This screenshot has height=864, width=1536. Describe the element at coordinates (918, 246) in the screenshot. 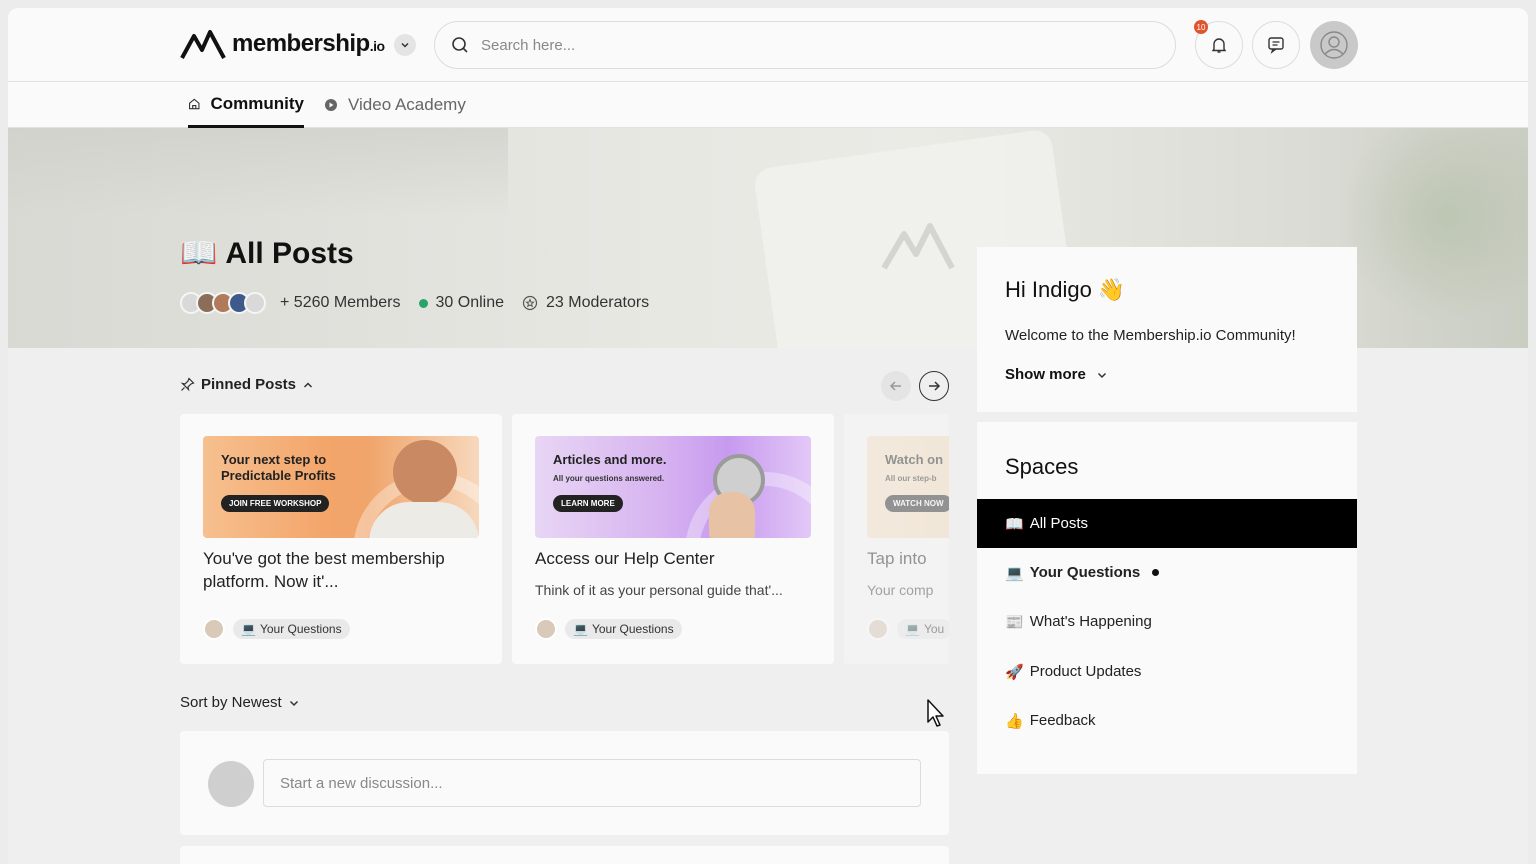

I see `hero-logo-watermark-icon` at that location.